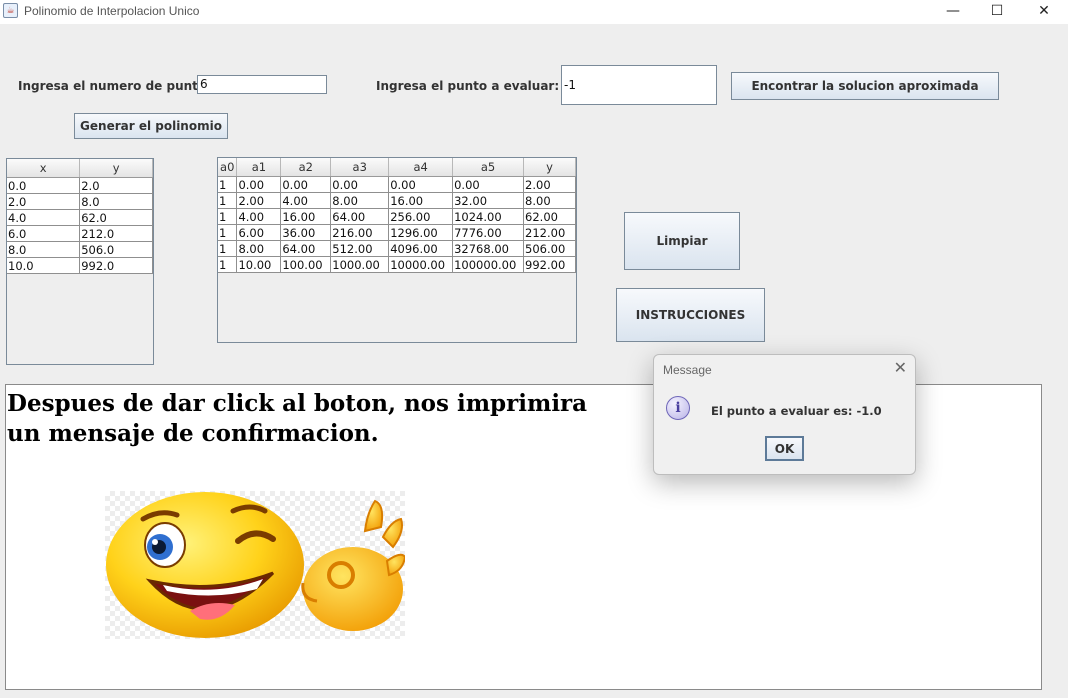 This screenshot has width=1068, height=698. Describe the element at coordinates (549, 264) in the screenshot. I see `table-cell: 992.00` at that location.